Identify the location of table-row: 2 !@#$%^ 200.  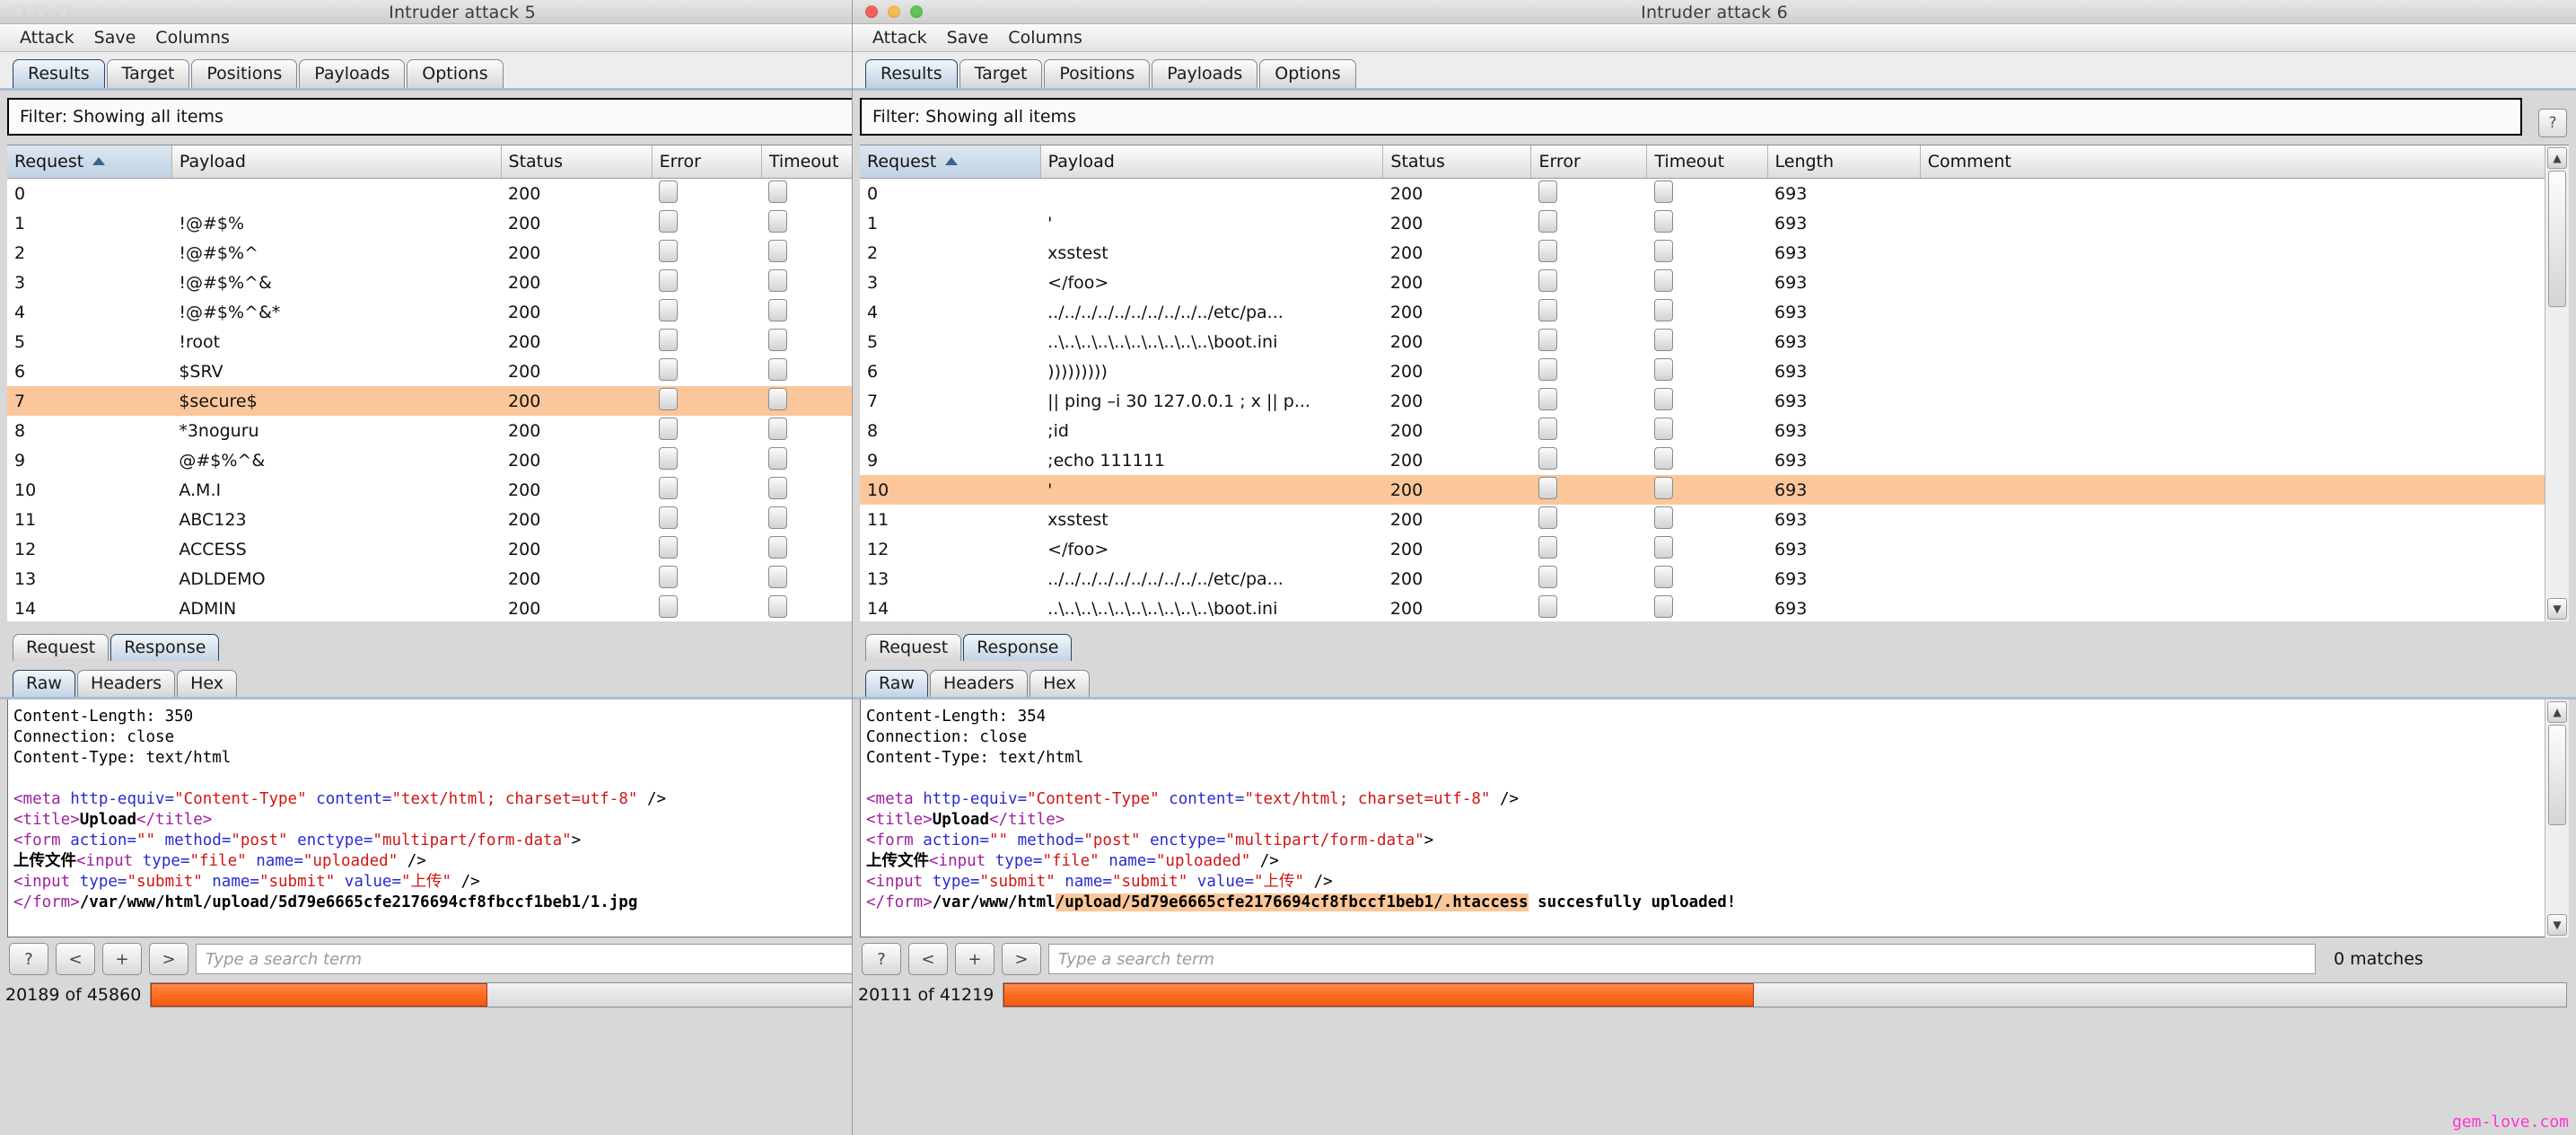
(462, 253).